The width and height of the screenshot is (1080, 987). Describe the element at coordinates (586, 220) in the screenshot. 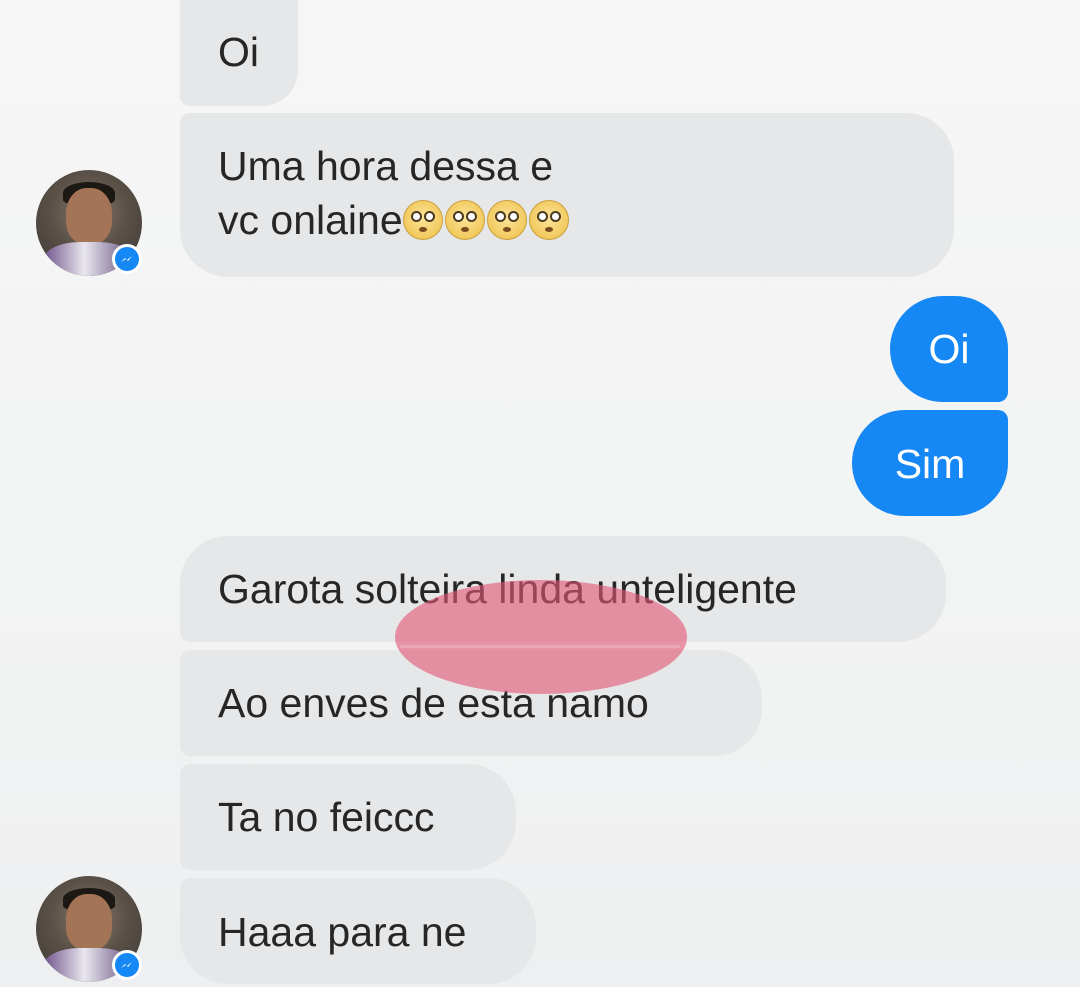

I see `message-text-line-with-emoji: vc onlaine` at that location.